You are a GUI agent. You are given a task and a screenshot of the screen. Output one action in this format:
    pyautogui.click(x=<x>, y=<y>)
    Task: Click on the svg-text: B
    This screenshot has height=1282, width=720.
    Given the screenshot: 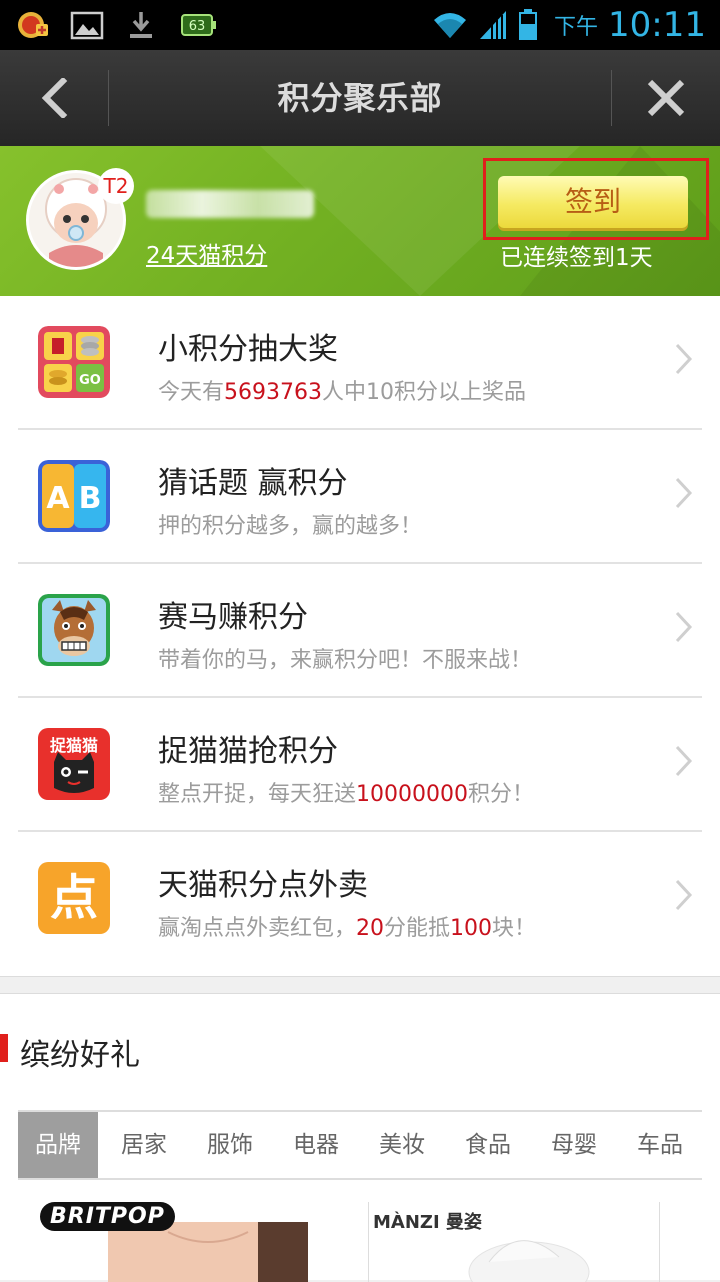 What is the action you would take?
    pyautogui.click(x=90, y=498)
    